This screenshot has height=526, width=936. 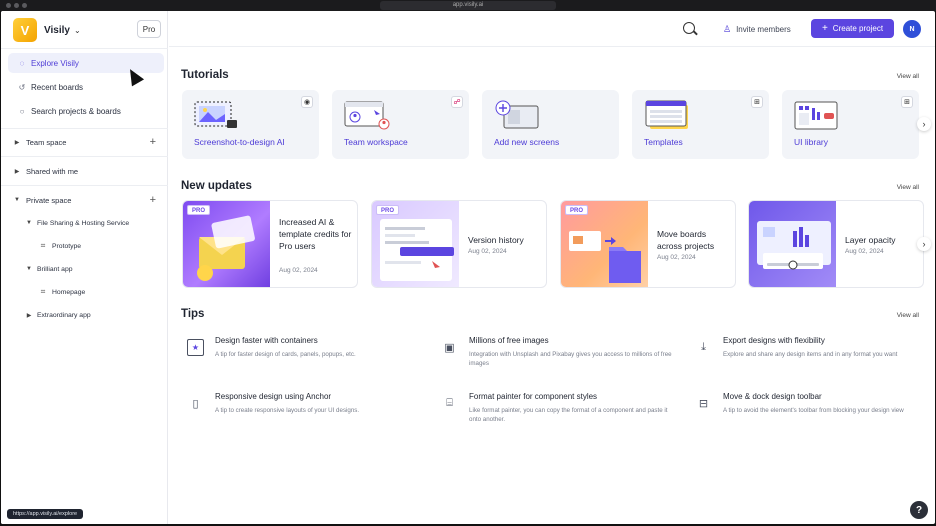 I want to click on project-label: Brilliant app, so click(x=55, y=269).